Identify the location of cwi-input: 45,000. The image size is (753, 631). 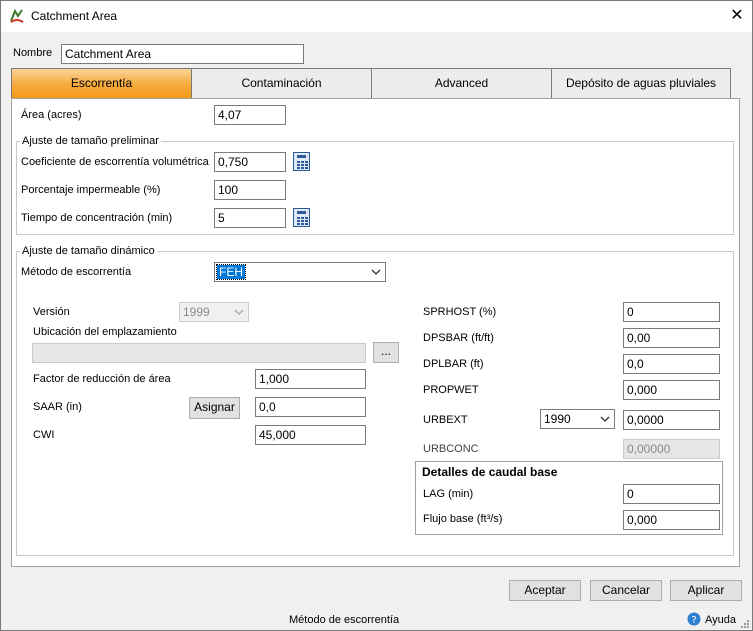
(310, 435).